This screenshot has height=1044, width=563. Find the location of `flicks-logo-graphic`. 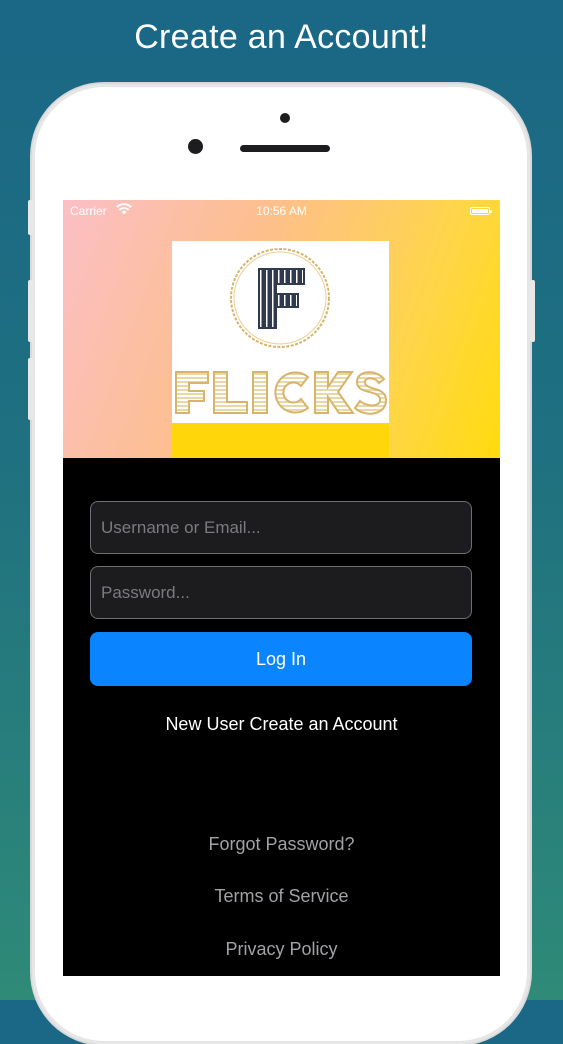

flicks-logo-graphic is located at coordinates (281, 331).